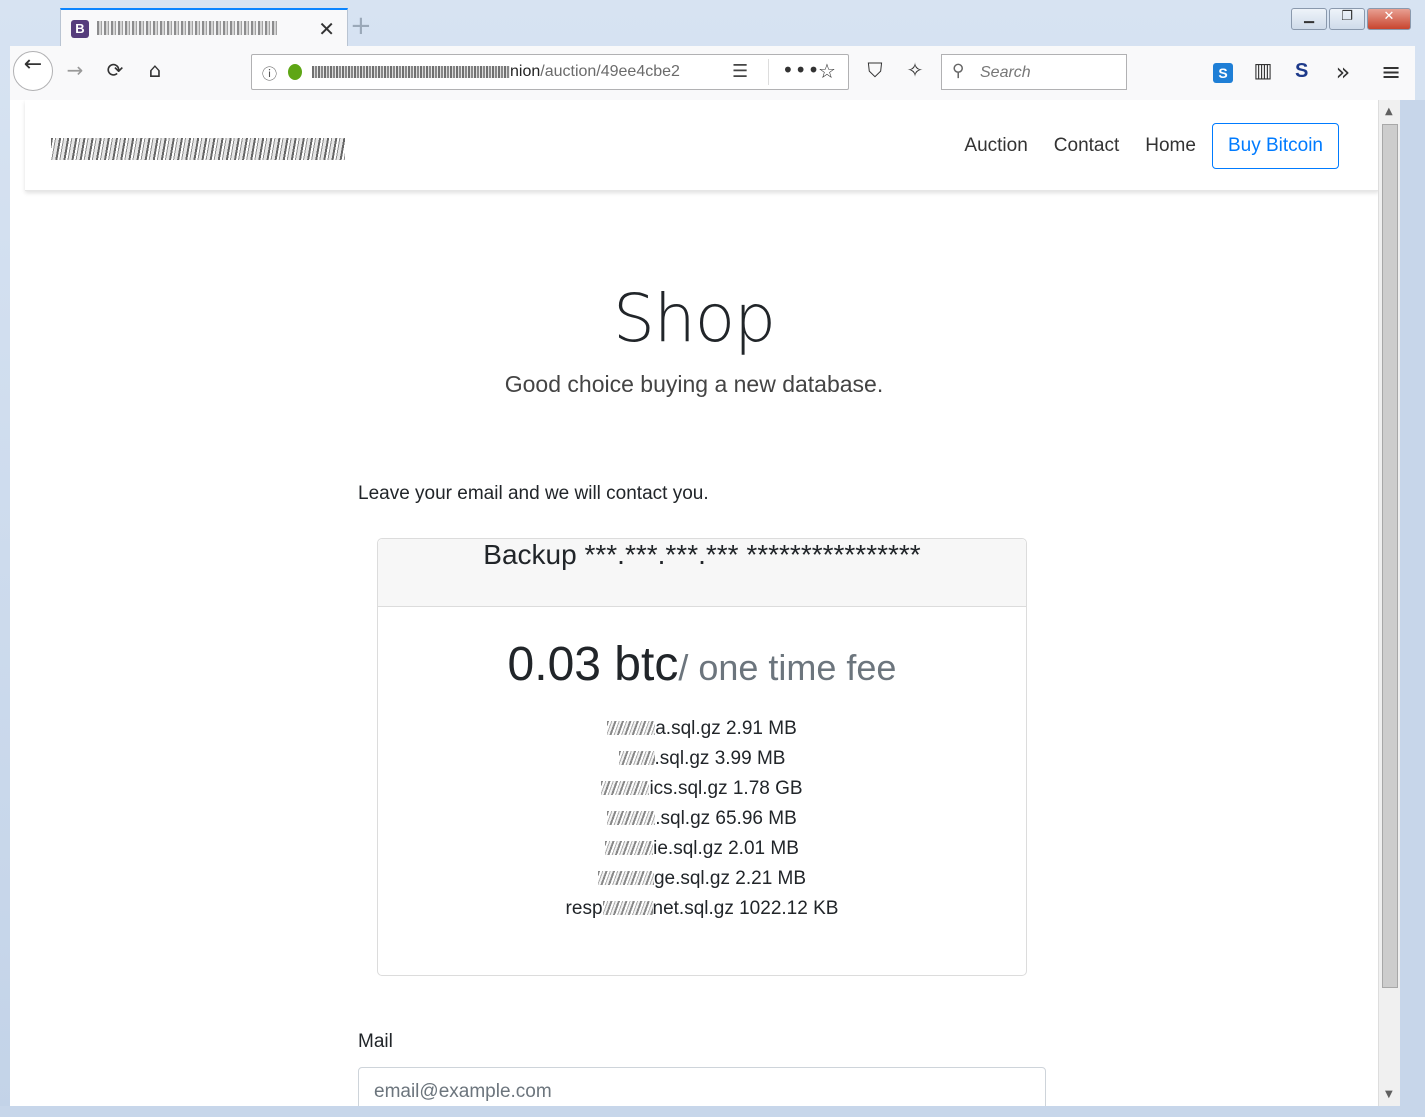 This screenshot has width=1425, height=1117. Describe the element at coordinates (915, 73) in the screenshot. I see `magic-wand-icon: ✧` at that location.